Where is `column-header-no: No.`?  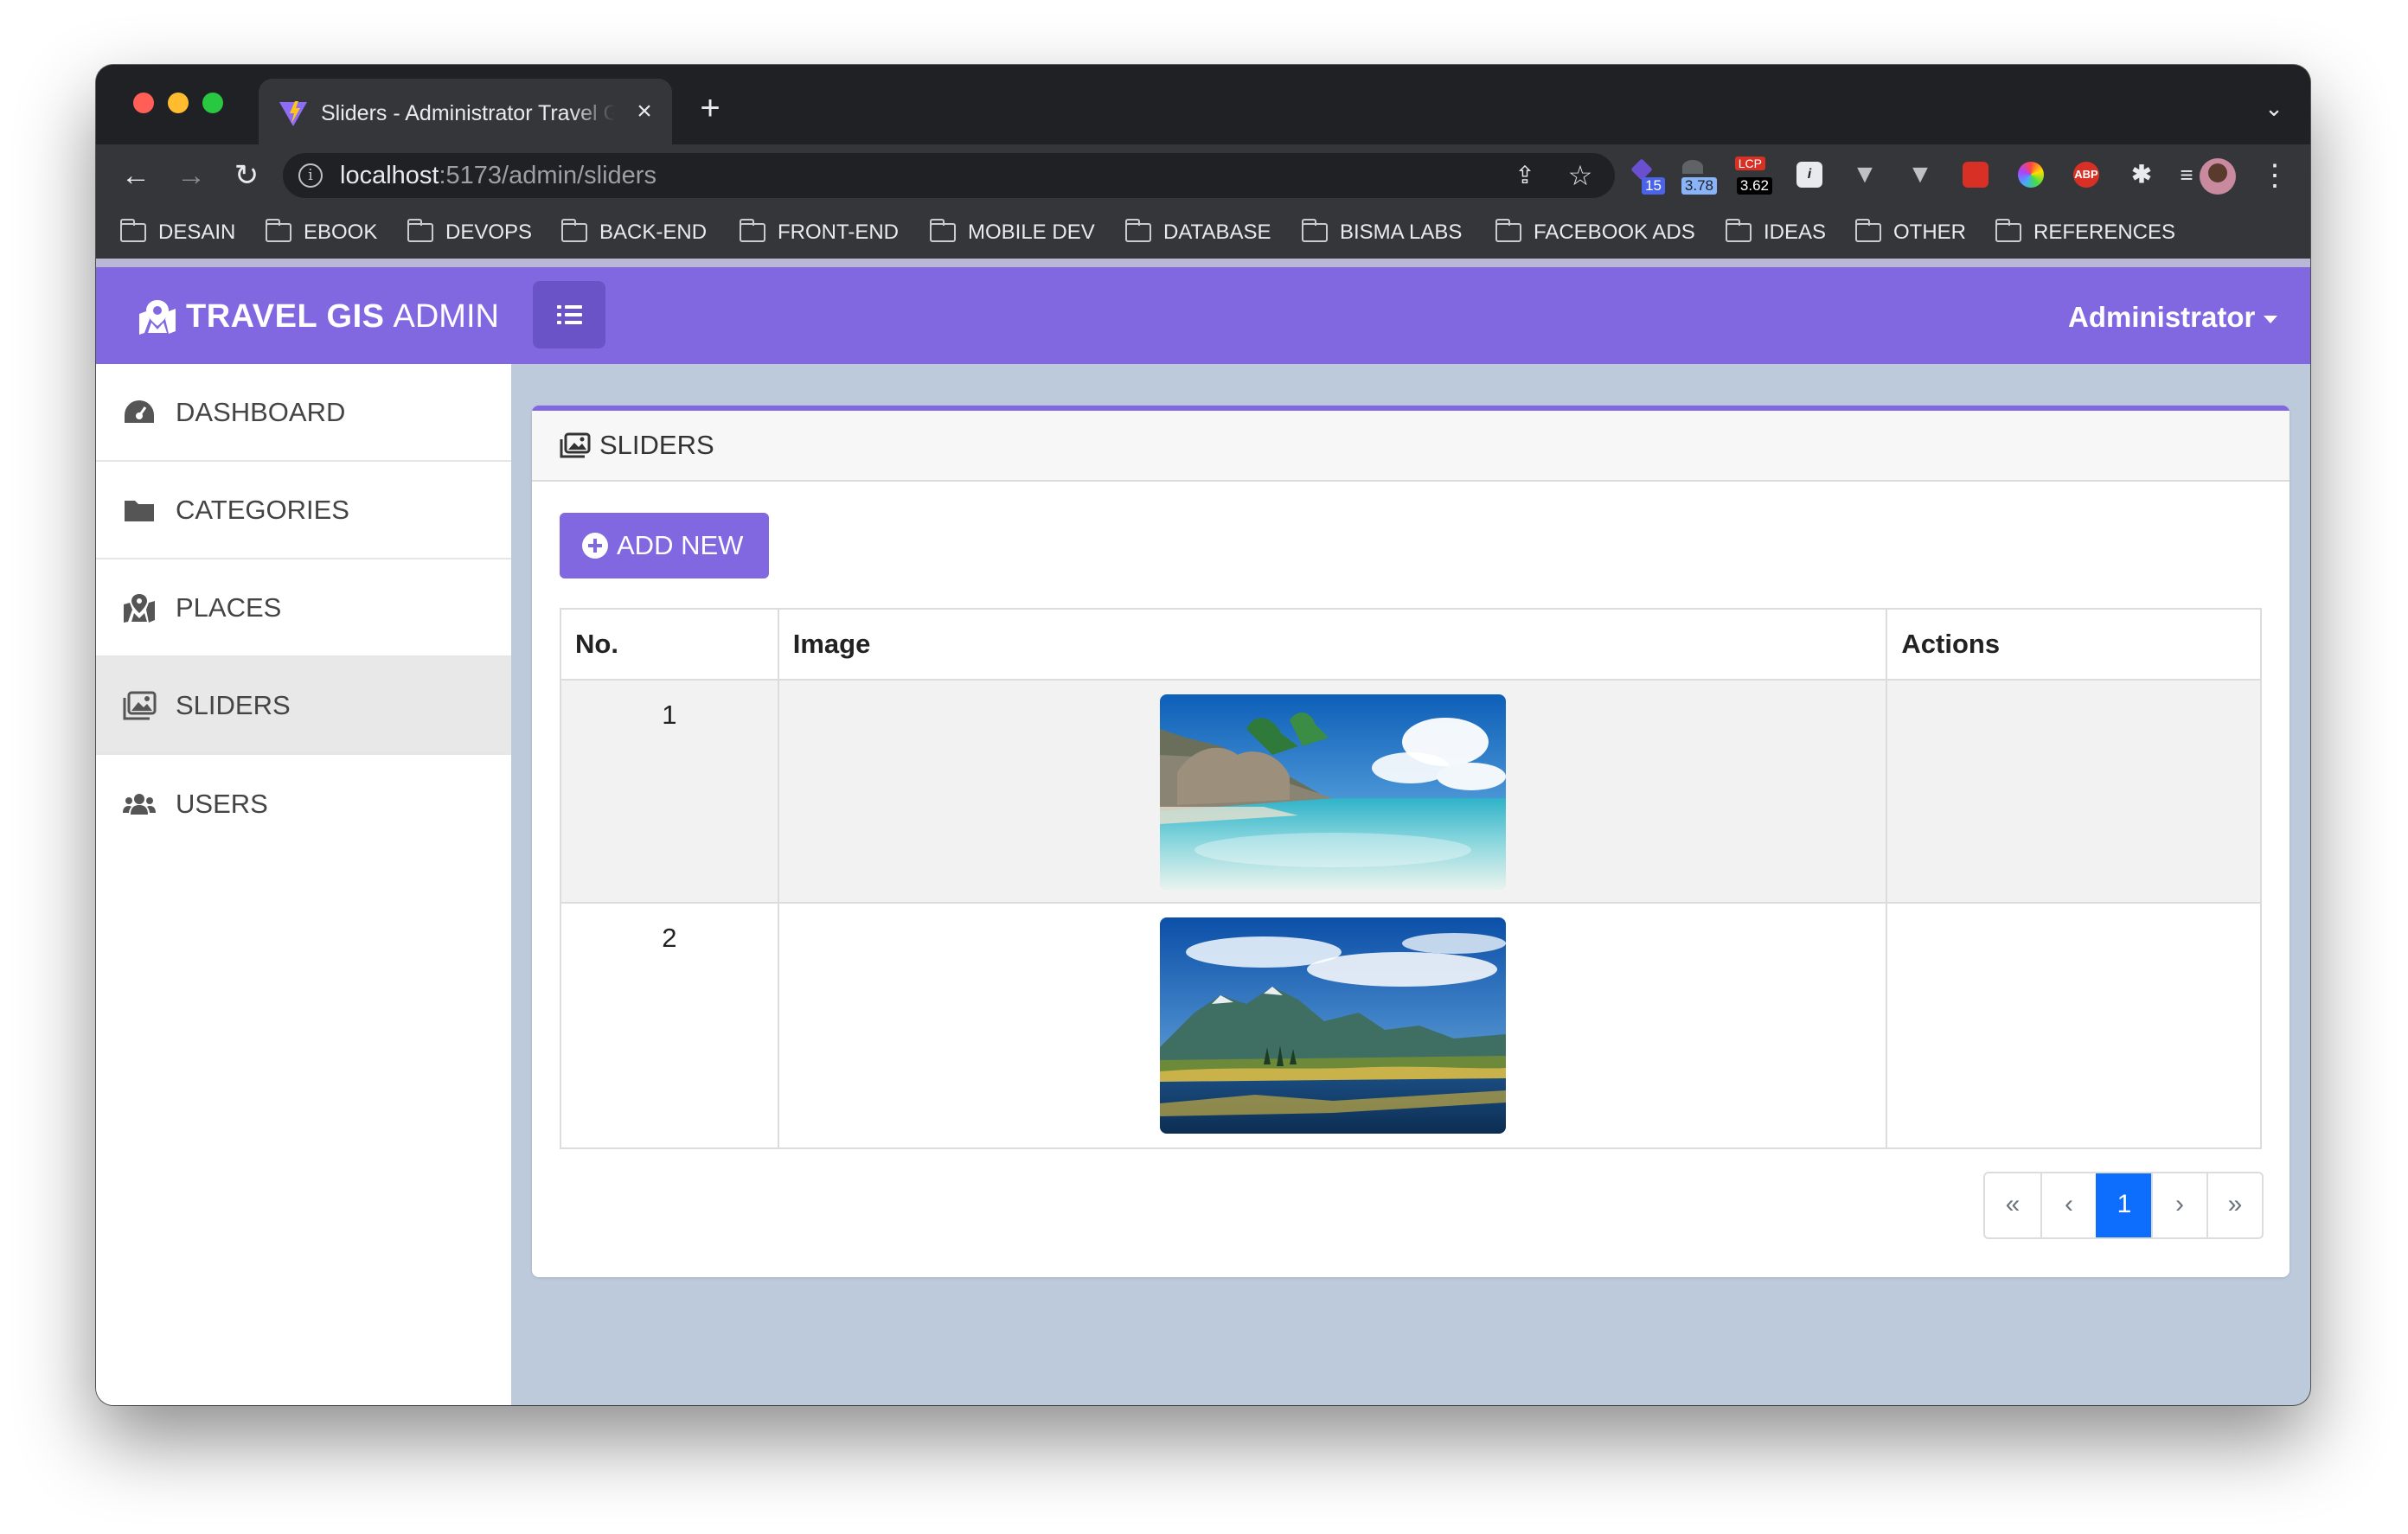 column-header-no: No. is located at coordinates (669, 644).